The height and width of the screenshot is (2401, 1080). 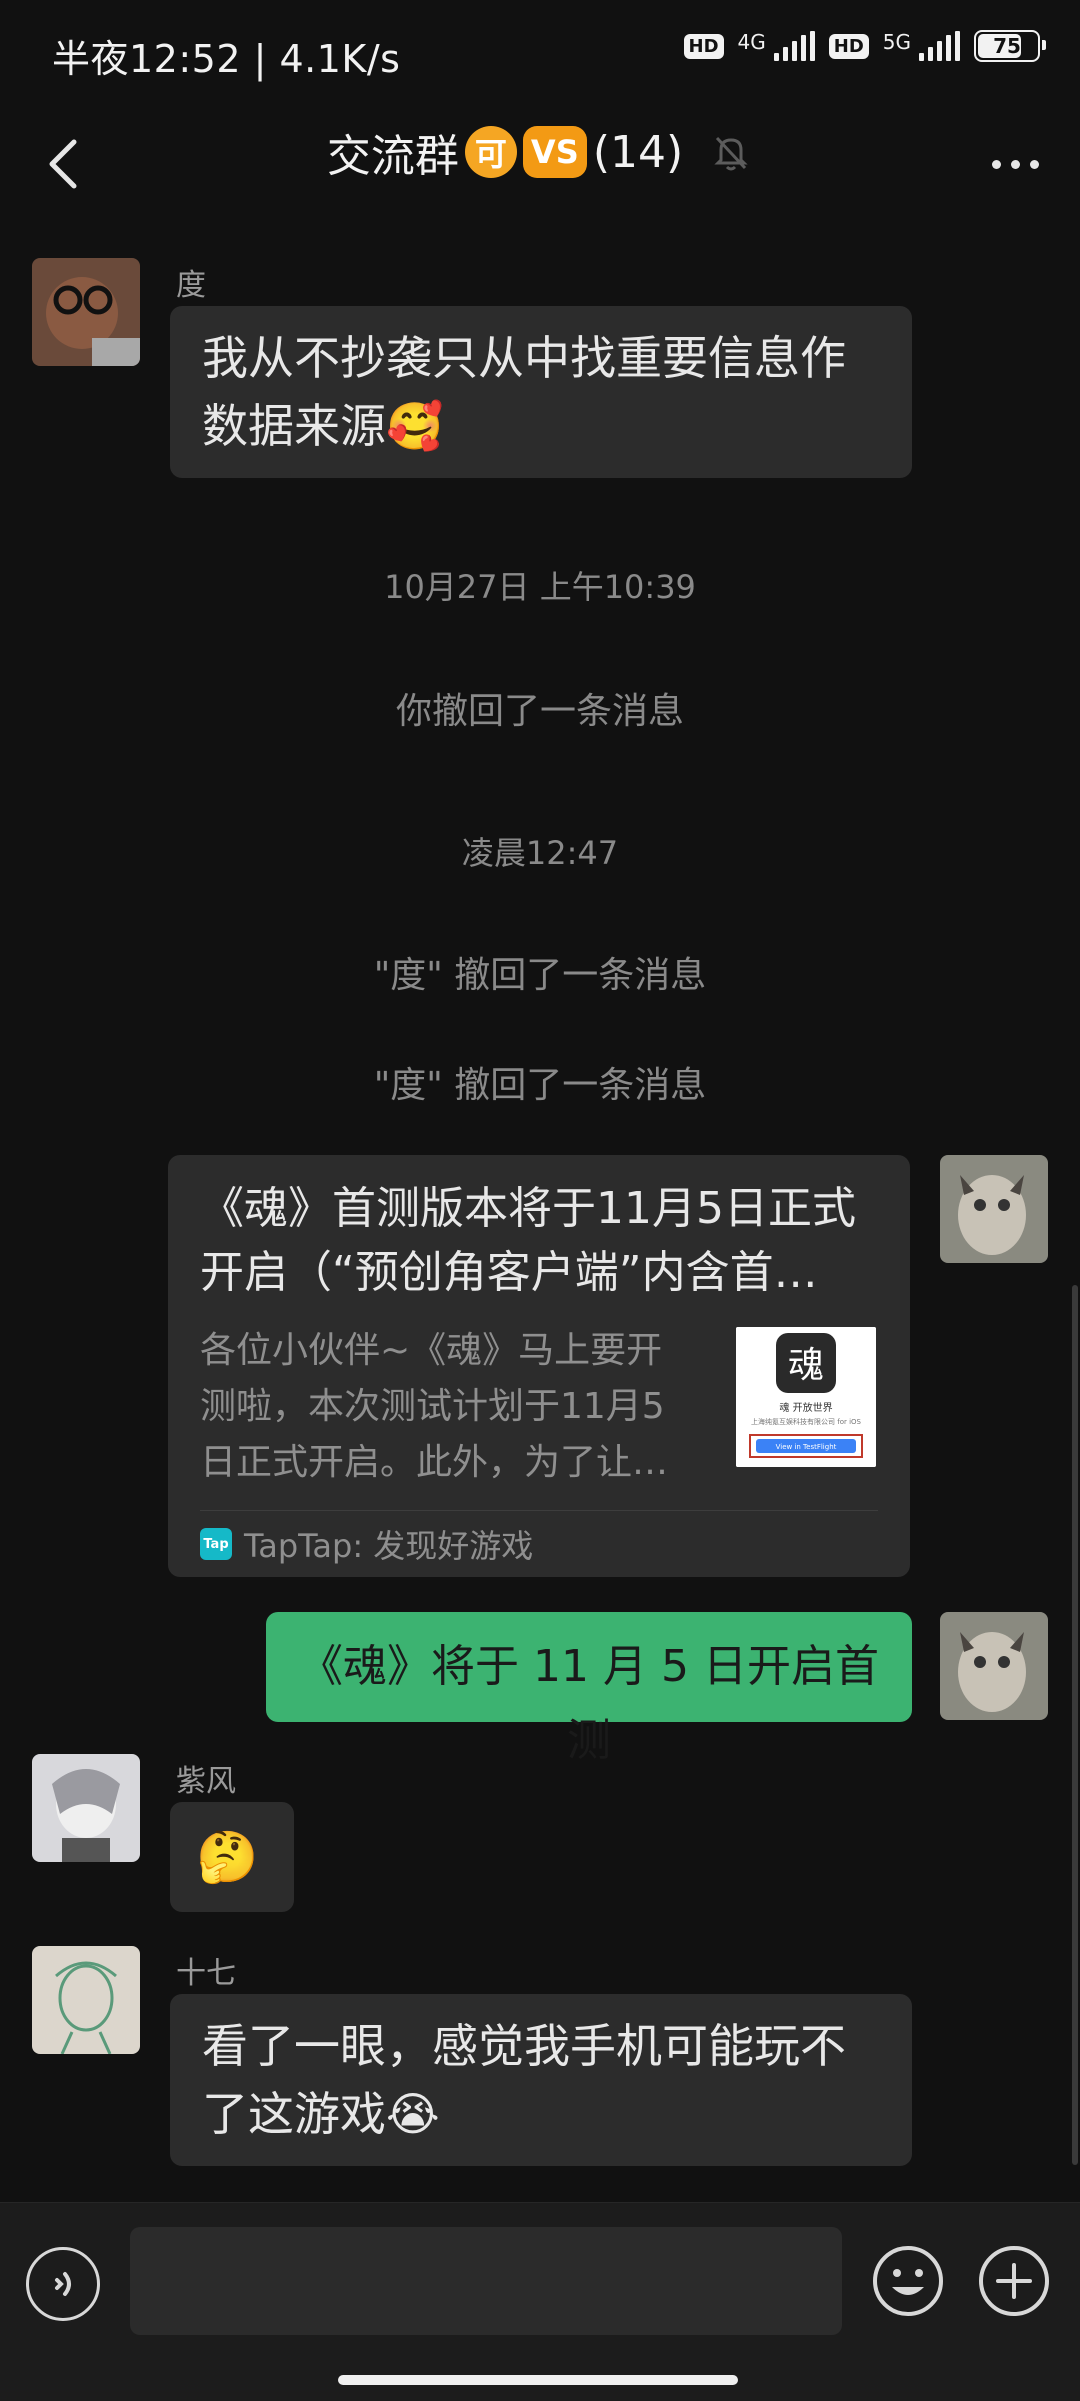 What do you see at coordinates (539, 1510) in the screenshot?
I see `divider` at bounding box center [539, 1510].